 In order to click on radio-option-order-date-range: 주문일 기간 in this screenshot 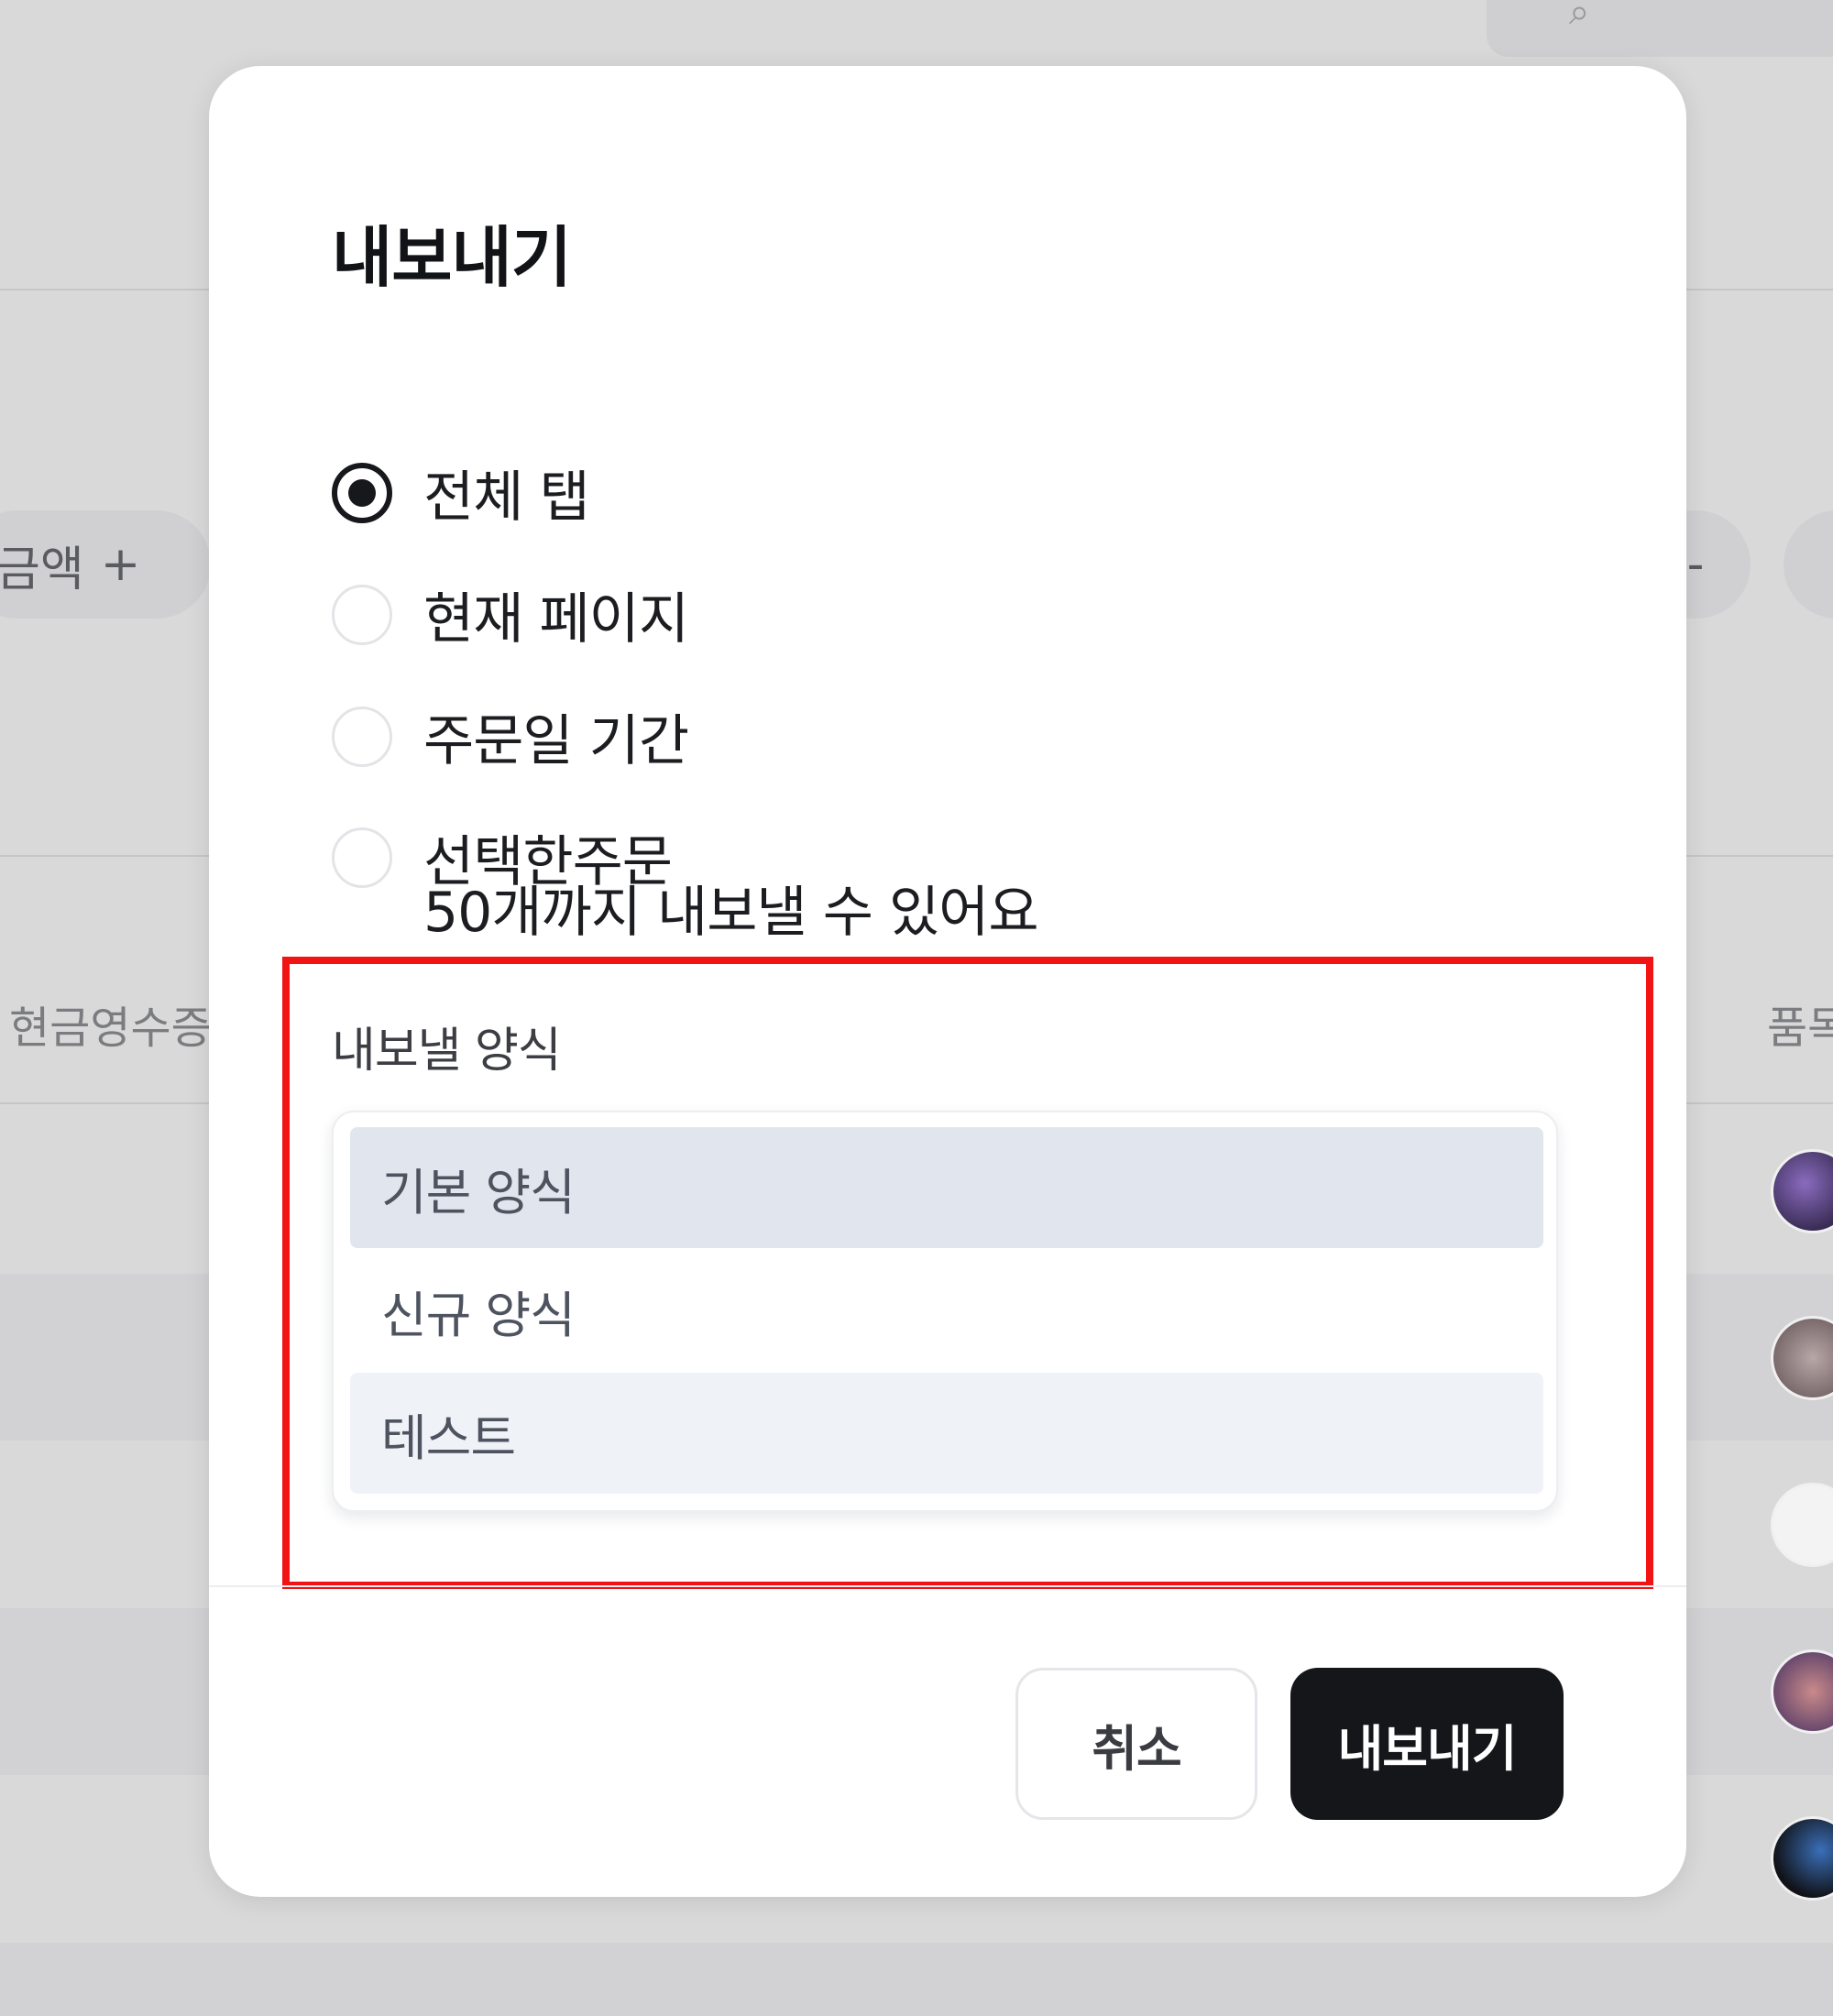, I will do `click(510, 736)`.